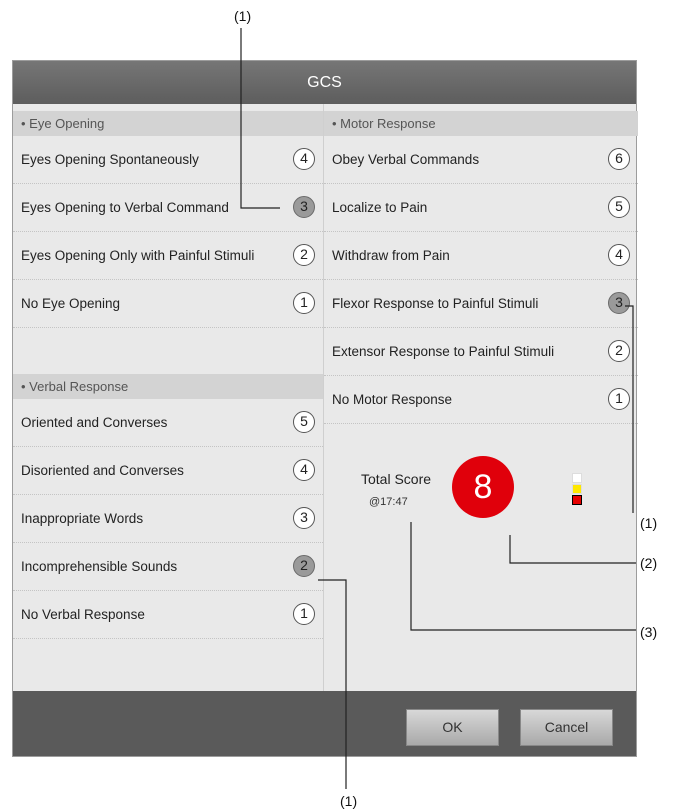 The width and height of the screenshot is (675, 812). I want to click on callout-line-total-score, so click(572, 549).